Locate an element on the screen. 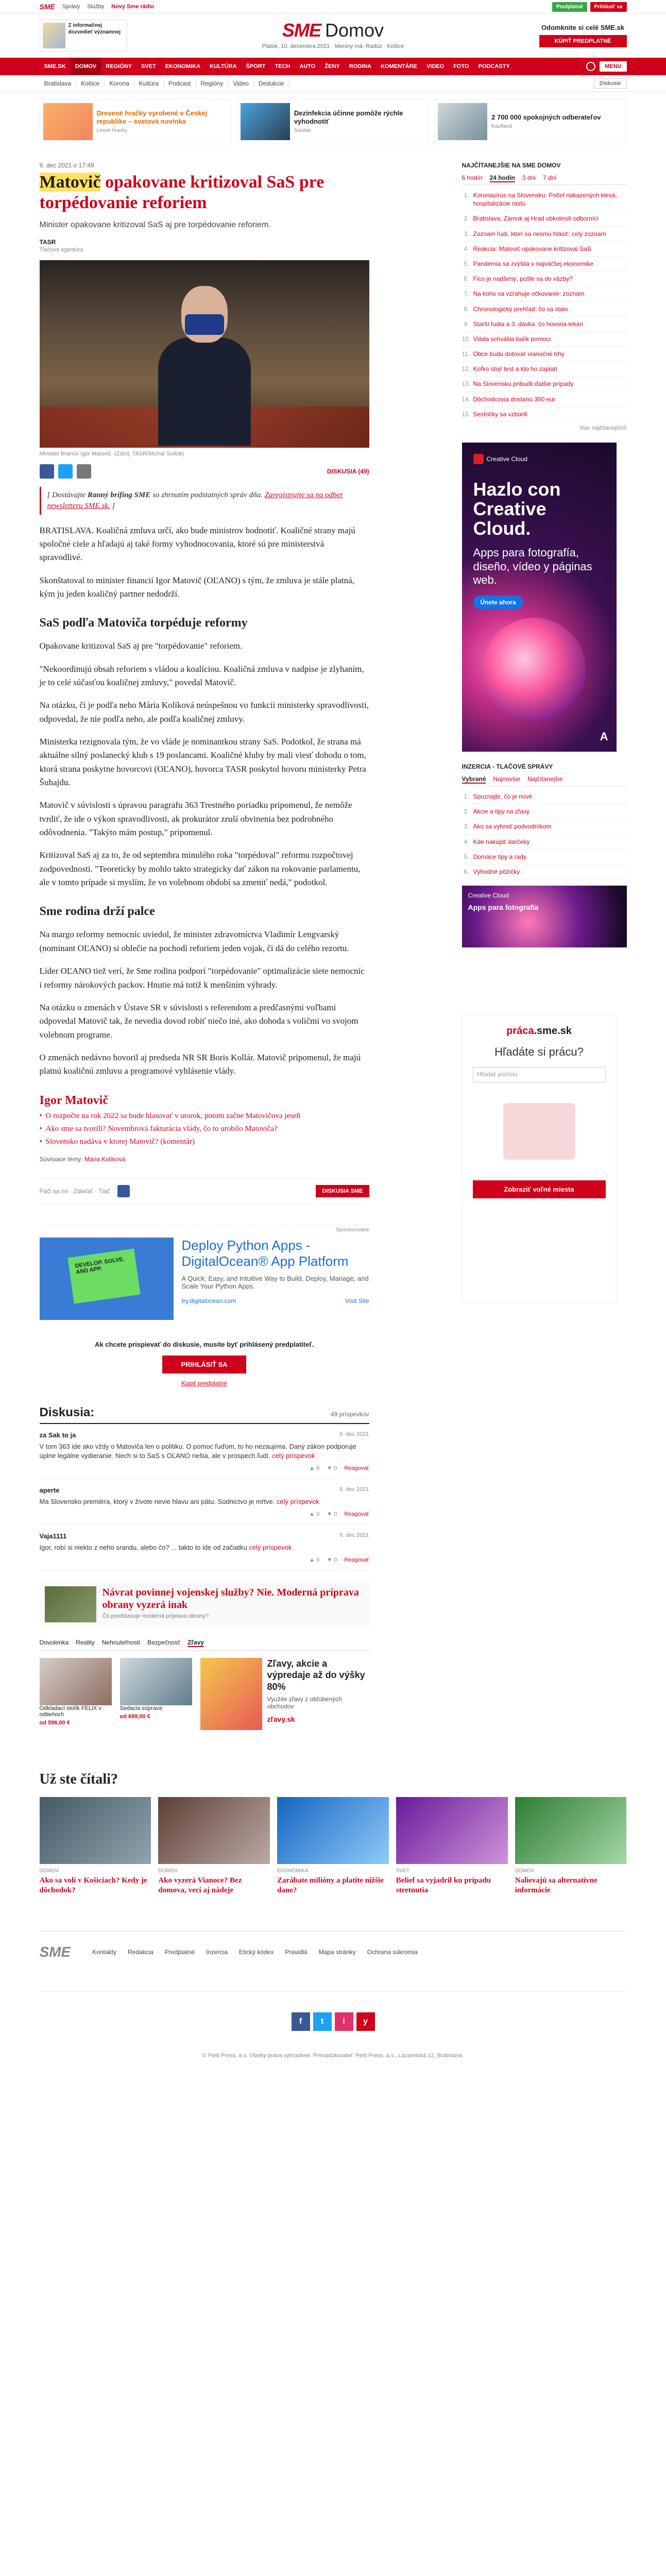  search-icon is located at coordinates (591, 66).